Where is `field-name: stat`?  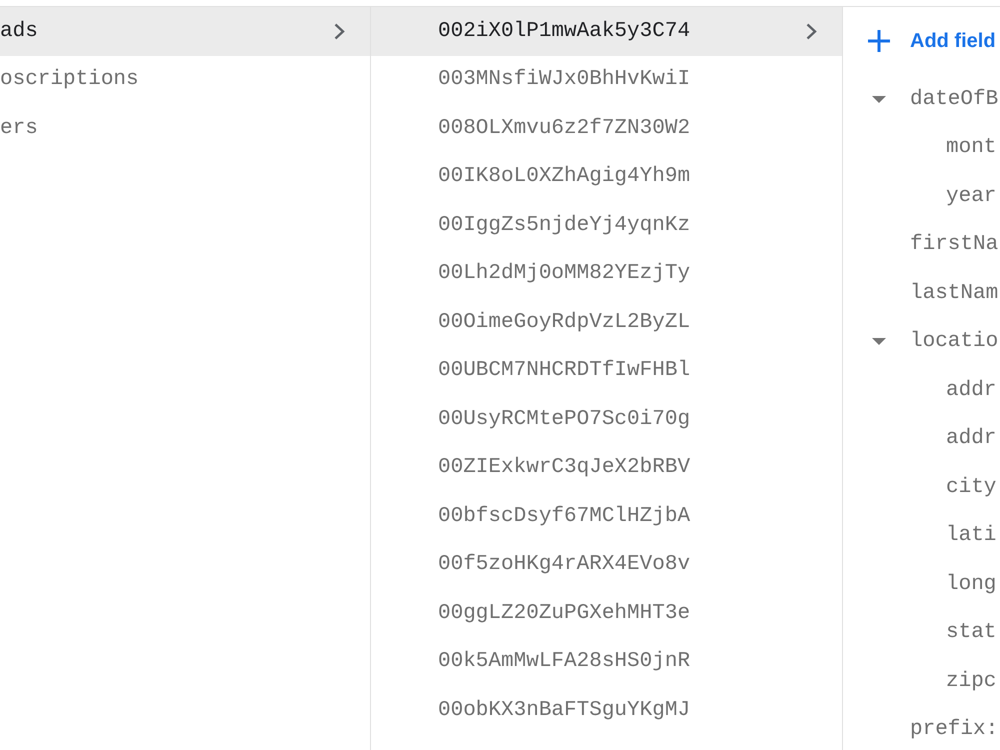
field-name: stat is located at coordinates (971, 632).